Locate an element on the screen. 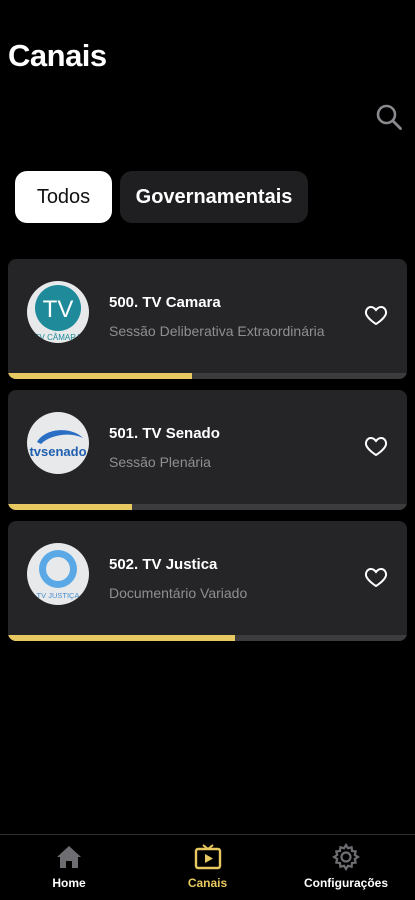 The width and height of the screenshot is (415, 900). home-icon is located at coordinates (69, 857).